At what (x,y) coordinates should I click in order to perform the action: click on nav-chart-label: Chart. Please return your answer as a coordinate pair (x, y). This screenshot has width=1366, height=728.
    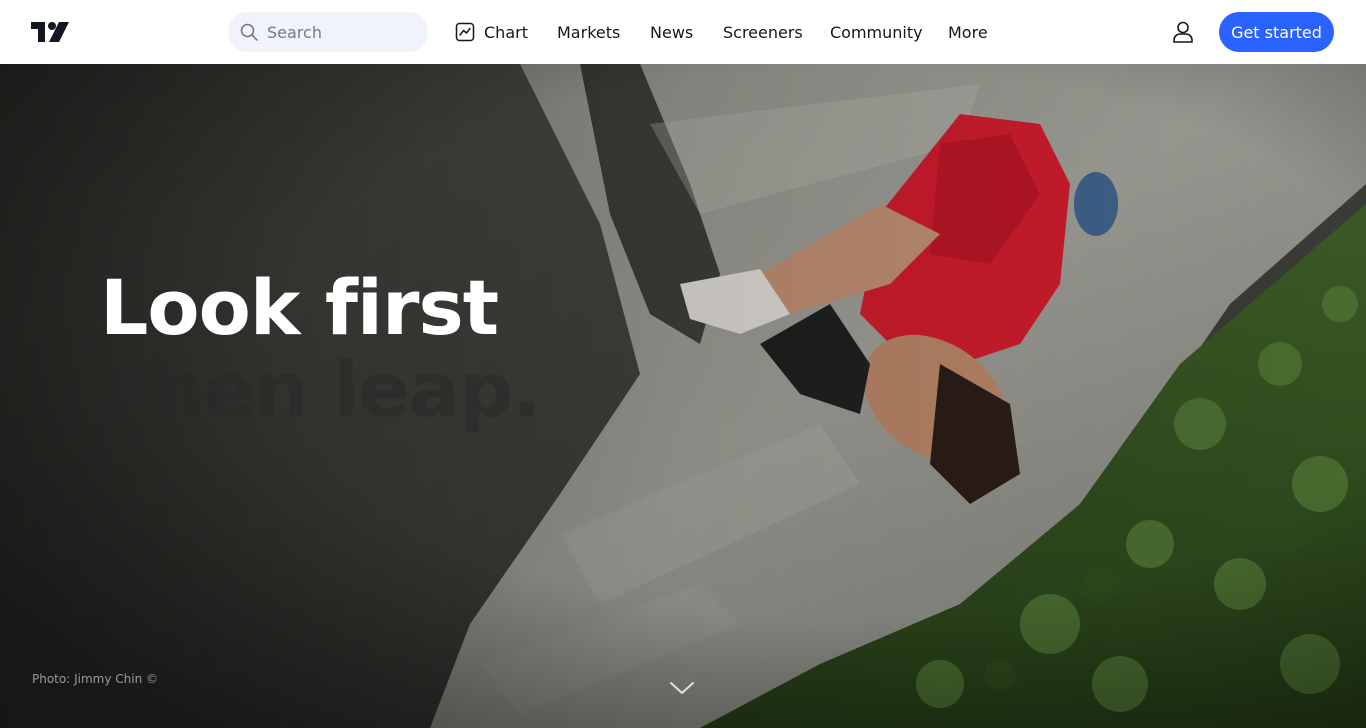
    Looking at the image, I should click on (506, 32).